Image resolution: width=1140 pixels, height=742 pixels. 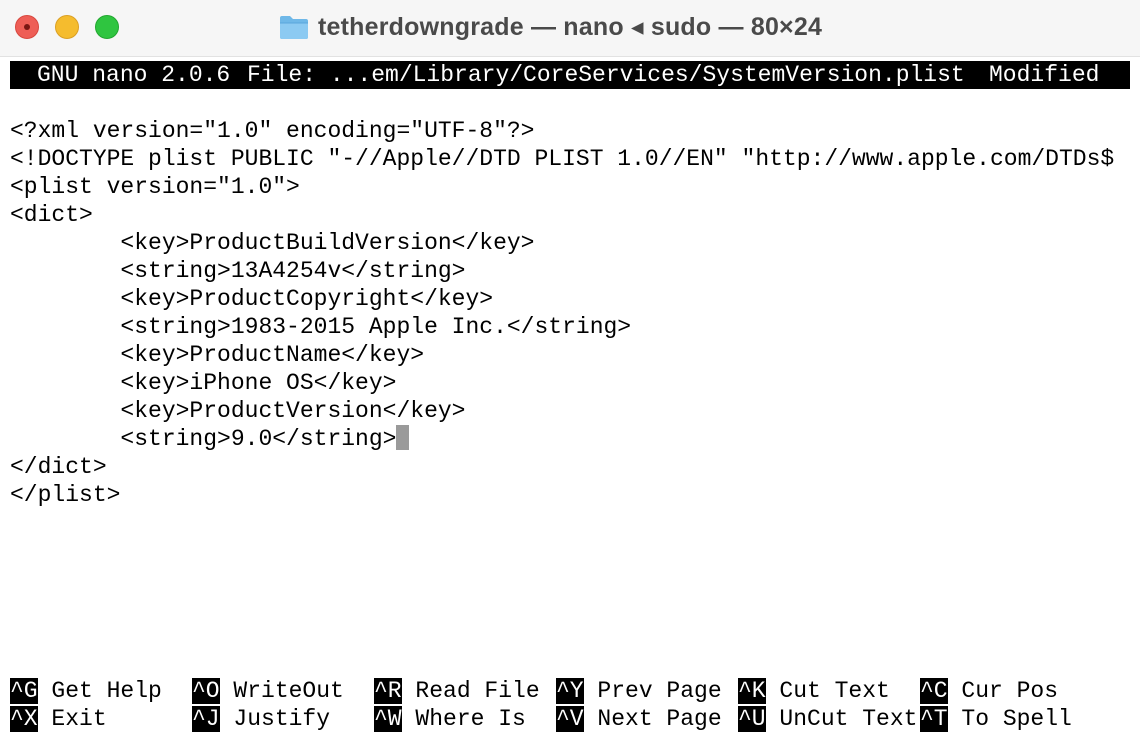 I want to click on editor-line: <dict>, so click(x=51, y=215).